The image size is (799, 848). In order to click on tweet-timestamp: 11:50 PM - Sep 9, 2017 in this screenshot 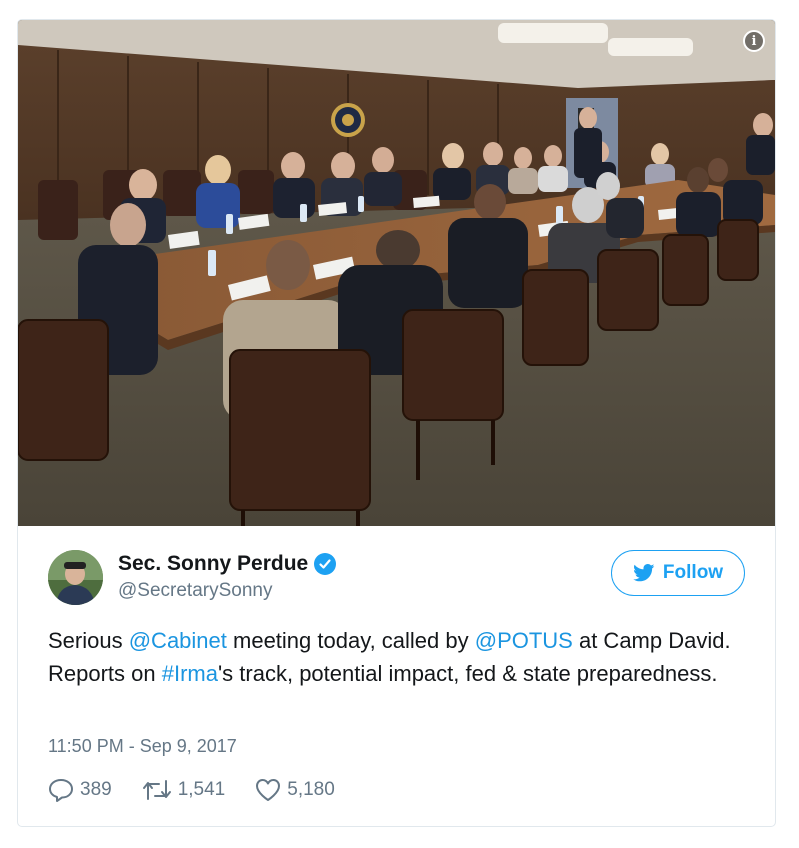, I will do `click(142, 746)`.